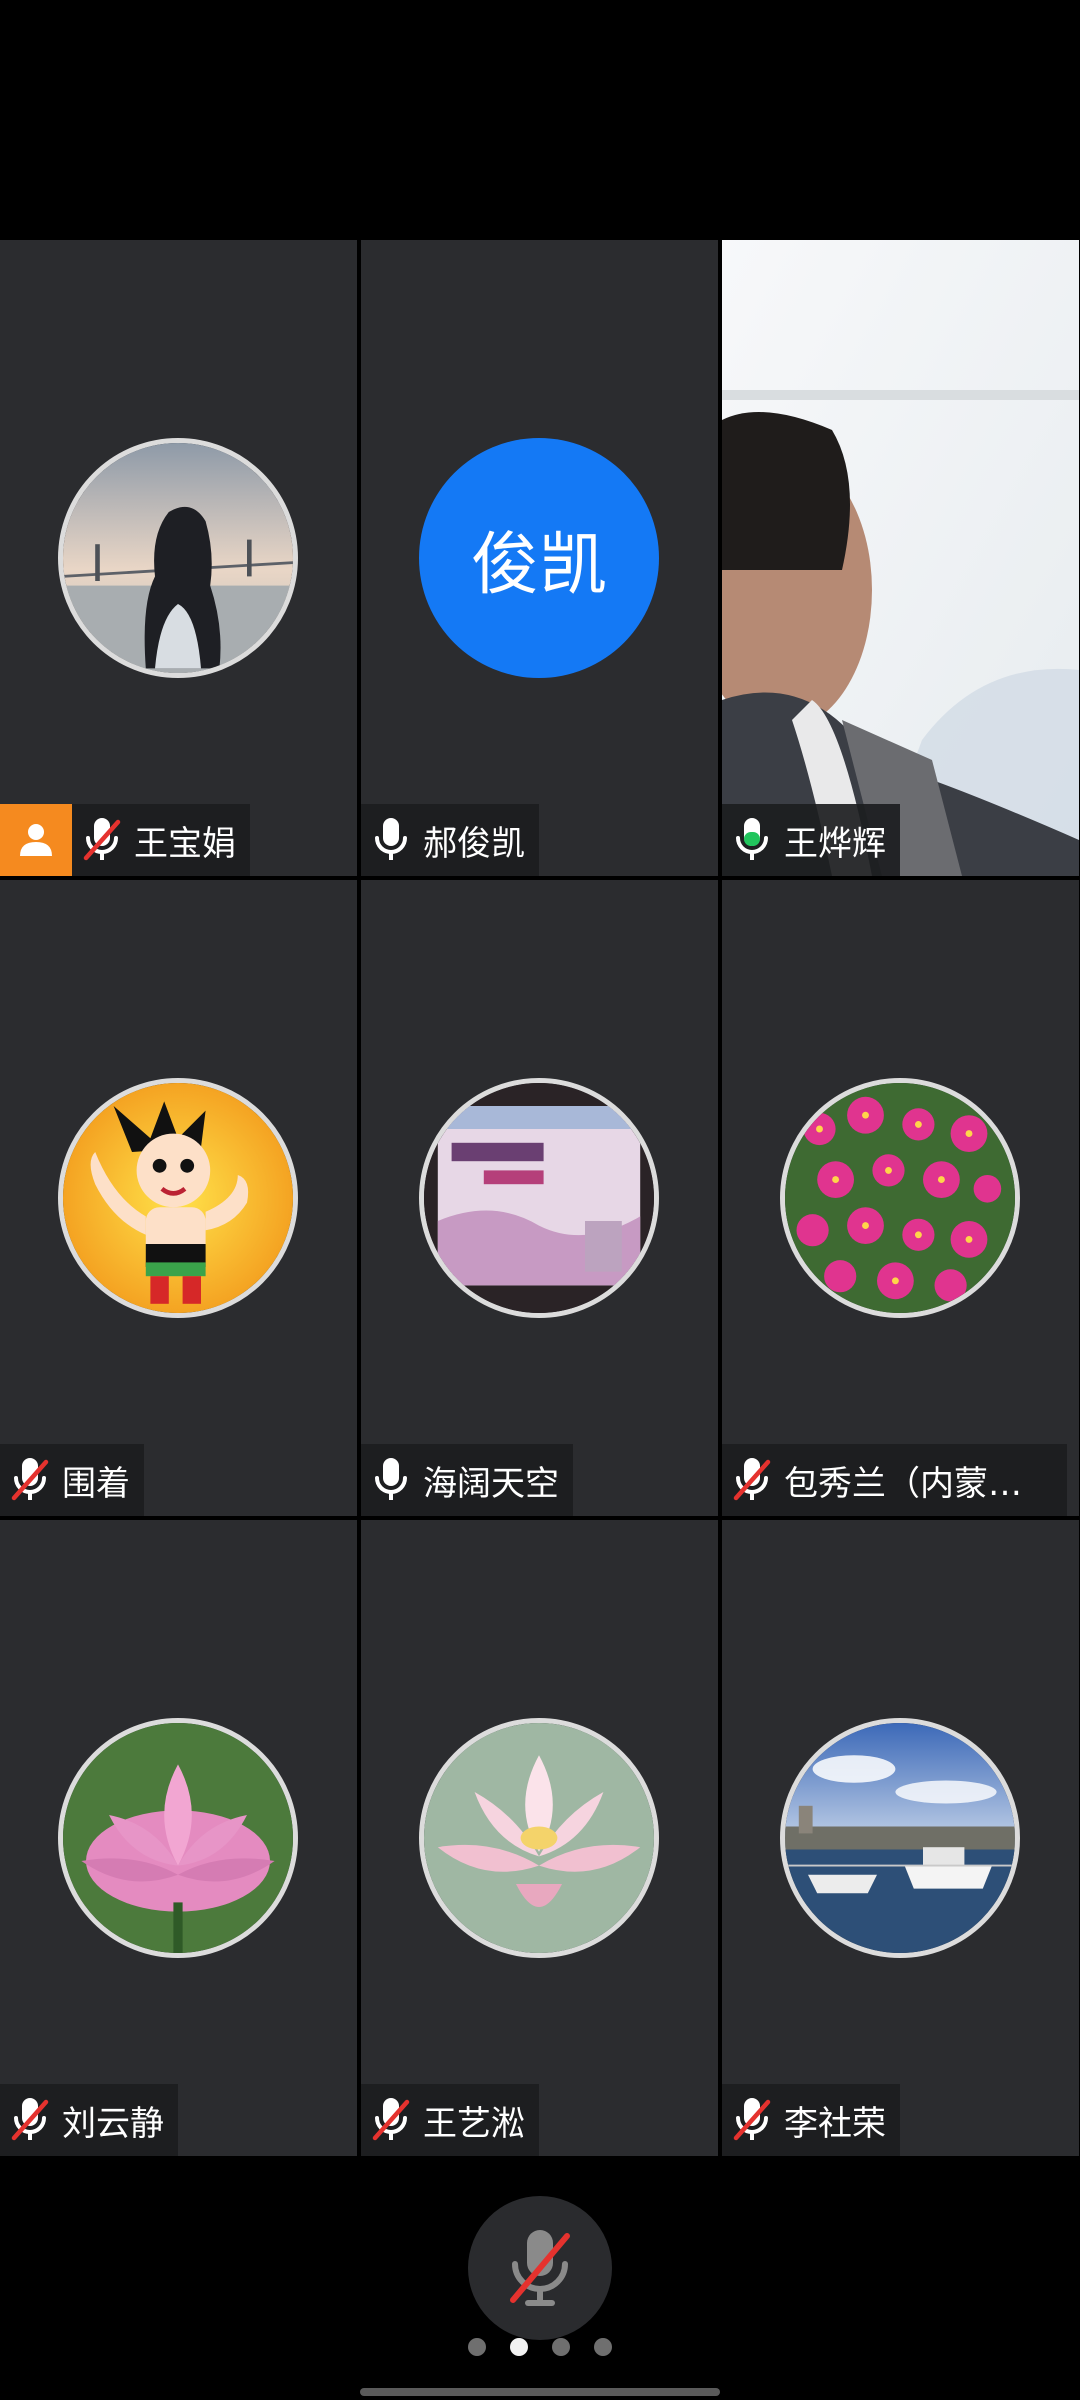  Describe the element at coordinates (519, 2347) in the screenshot. I see `page-dot-active` at that location.